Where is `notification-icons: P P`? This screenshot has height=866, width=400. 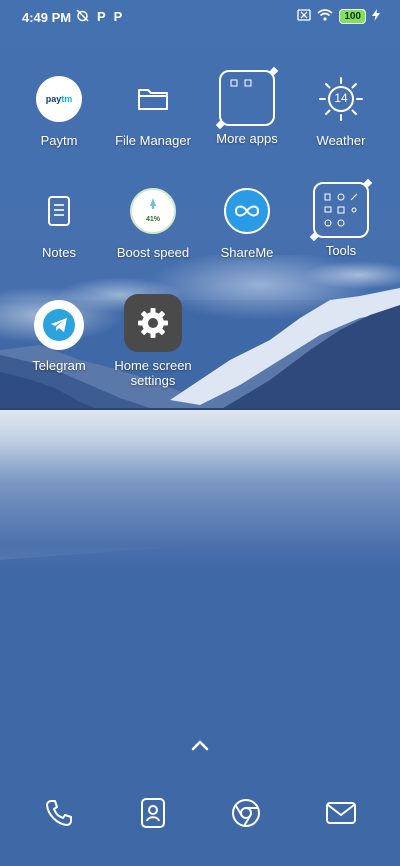 notification-icons: P P is located at coordinates (99, 17).